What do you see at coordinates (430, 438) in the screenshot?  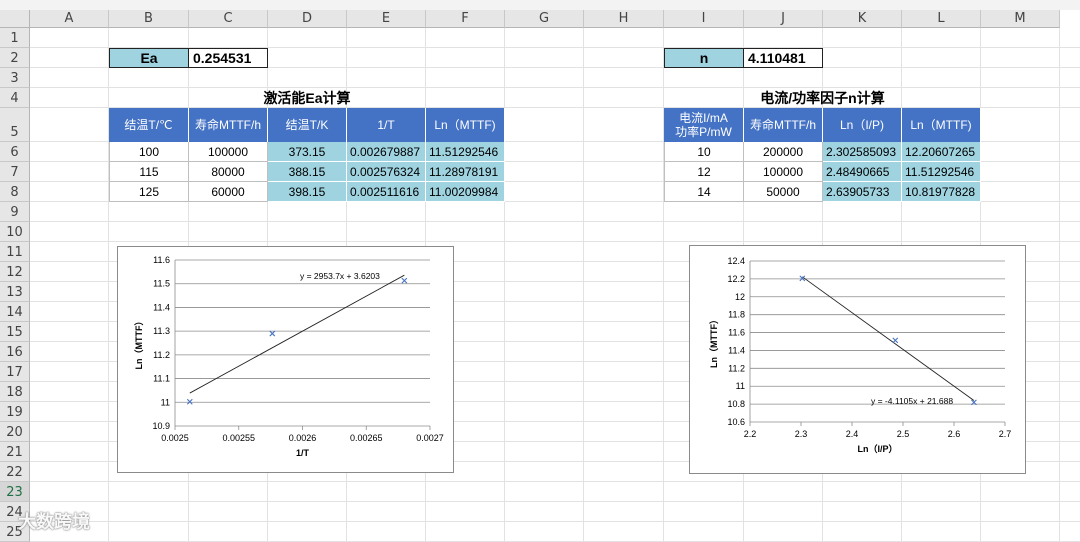 I see `x-tick-label: 0.0027` at bounding box center [430, 438].